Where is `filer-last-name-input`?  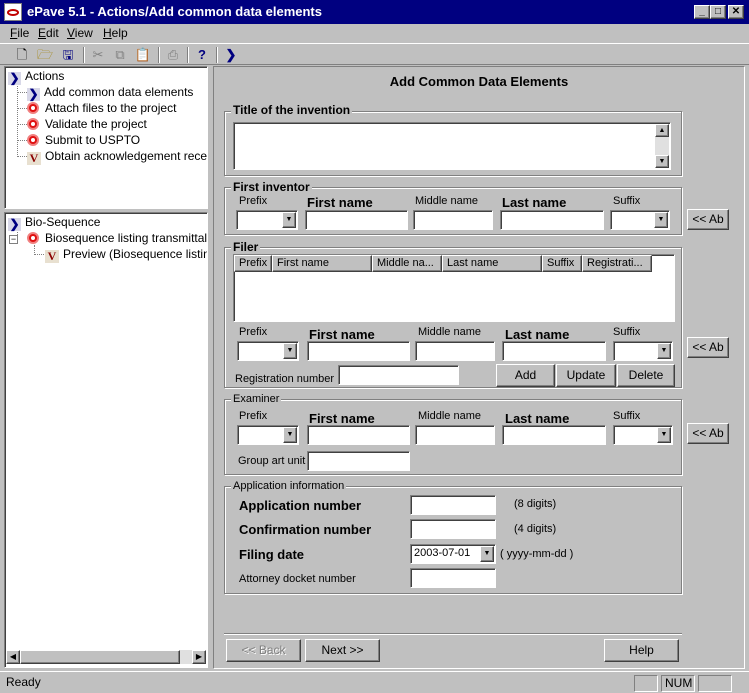 filer-last-name-input is located at coordinates (554, 351).